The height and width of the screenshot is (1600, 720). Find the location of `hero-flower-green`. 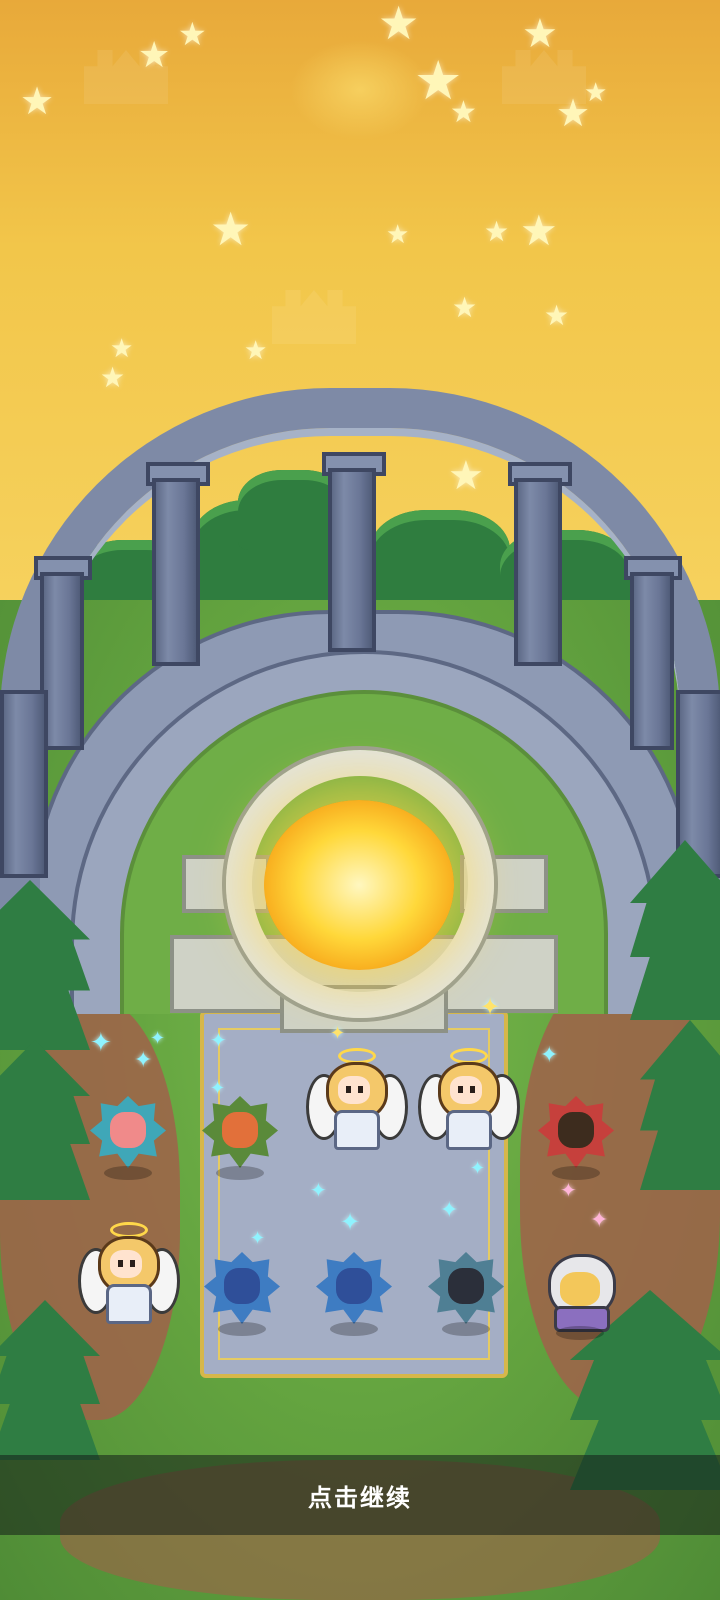

hero-flower-green is located at coordinates (240, 1135).